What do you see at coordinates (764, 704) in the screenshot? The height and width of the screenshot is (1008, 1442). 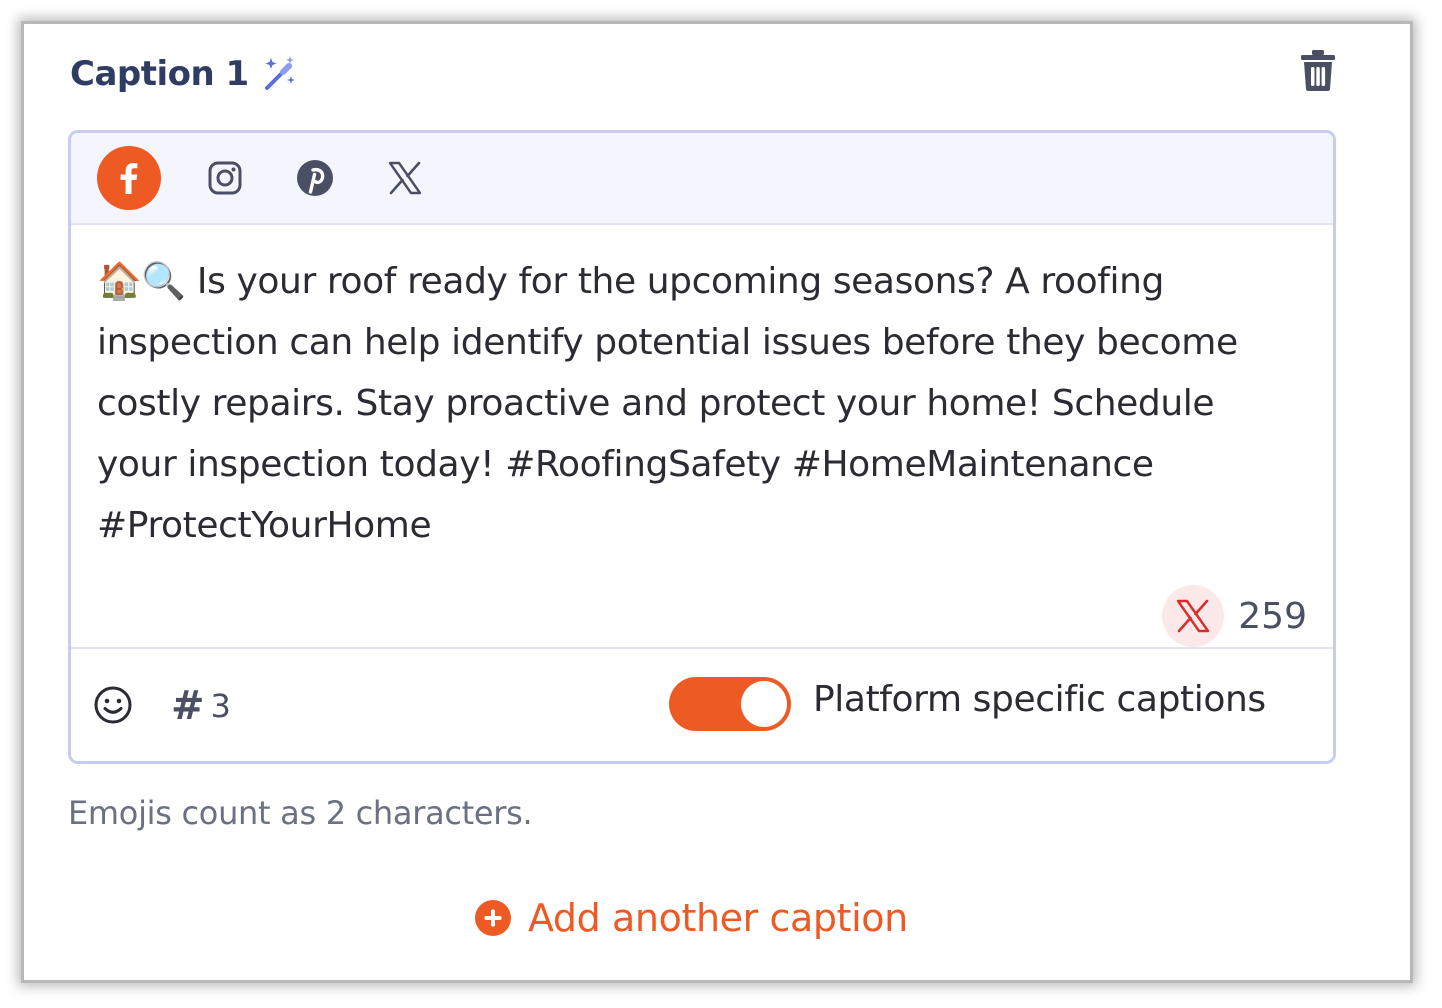 I see `toggle-knob` at bounding box center [764, 704].